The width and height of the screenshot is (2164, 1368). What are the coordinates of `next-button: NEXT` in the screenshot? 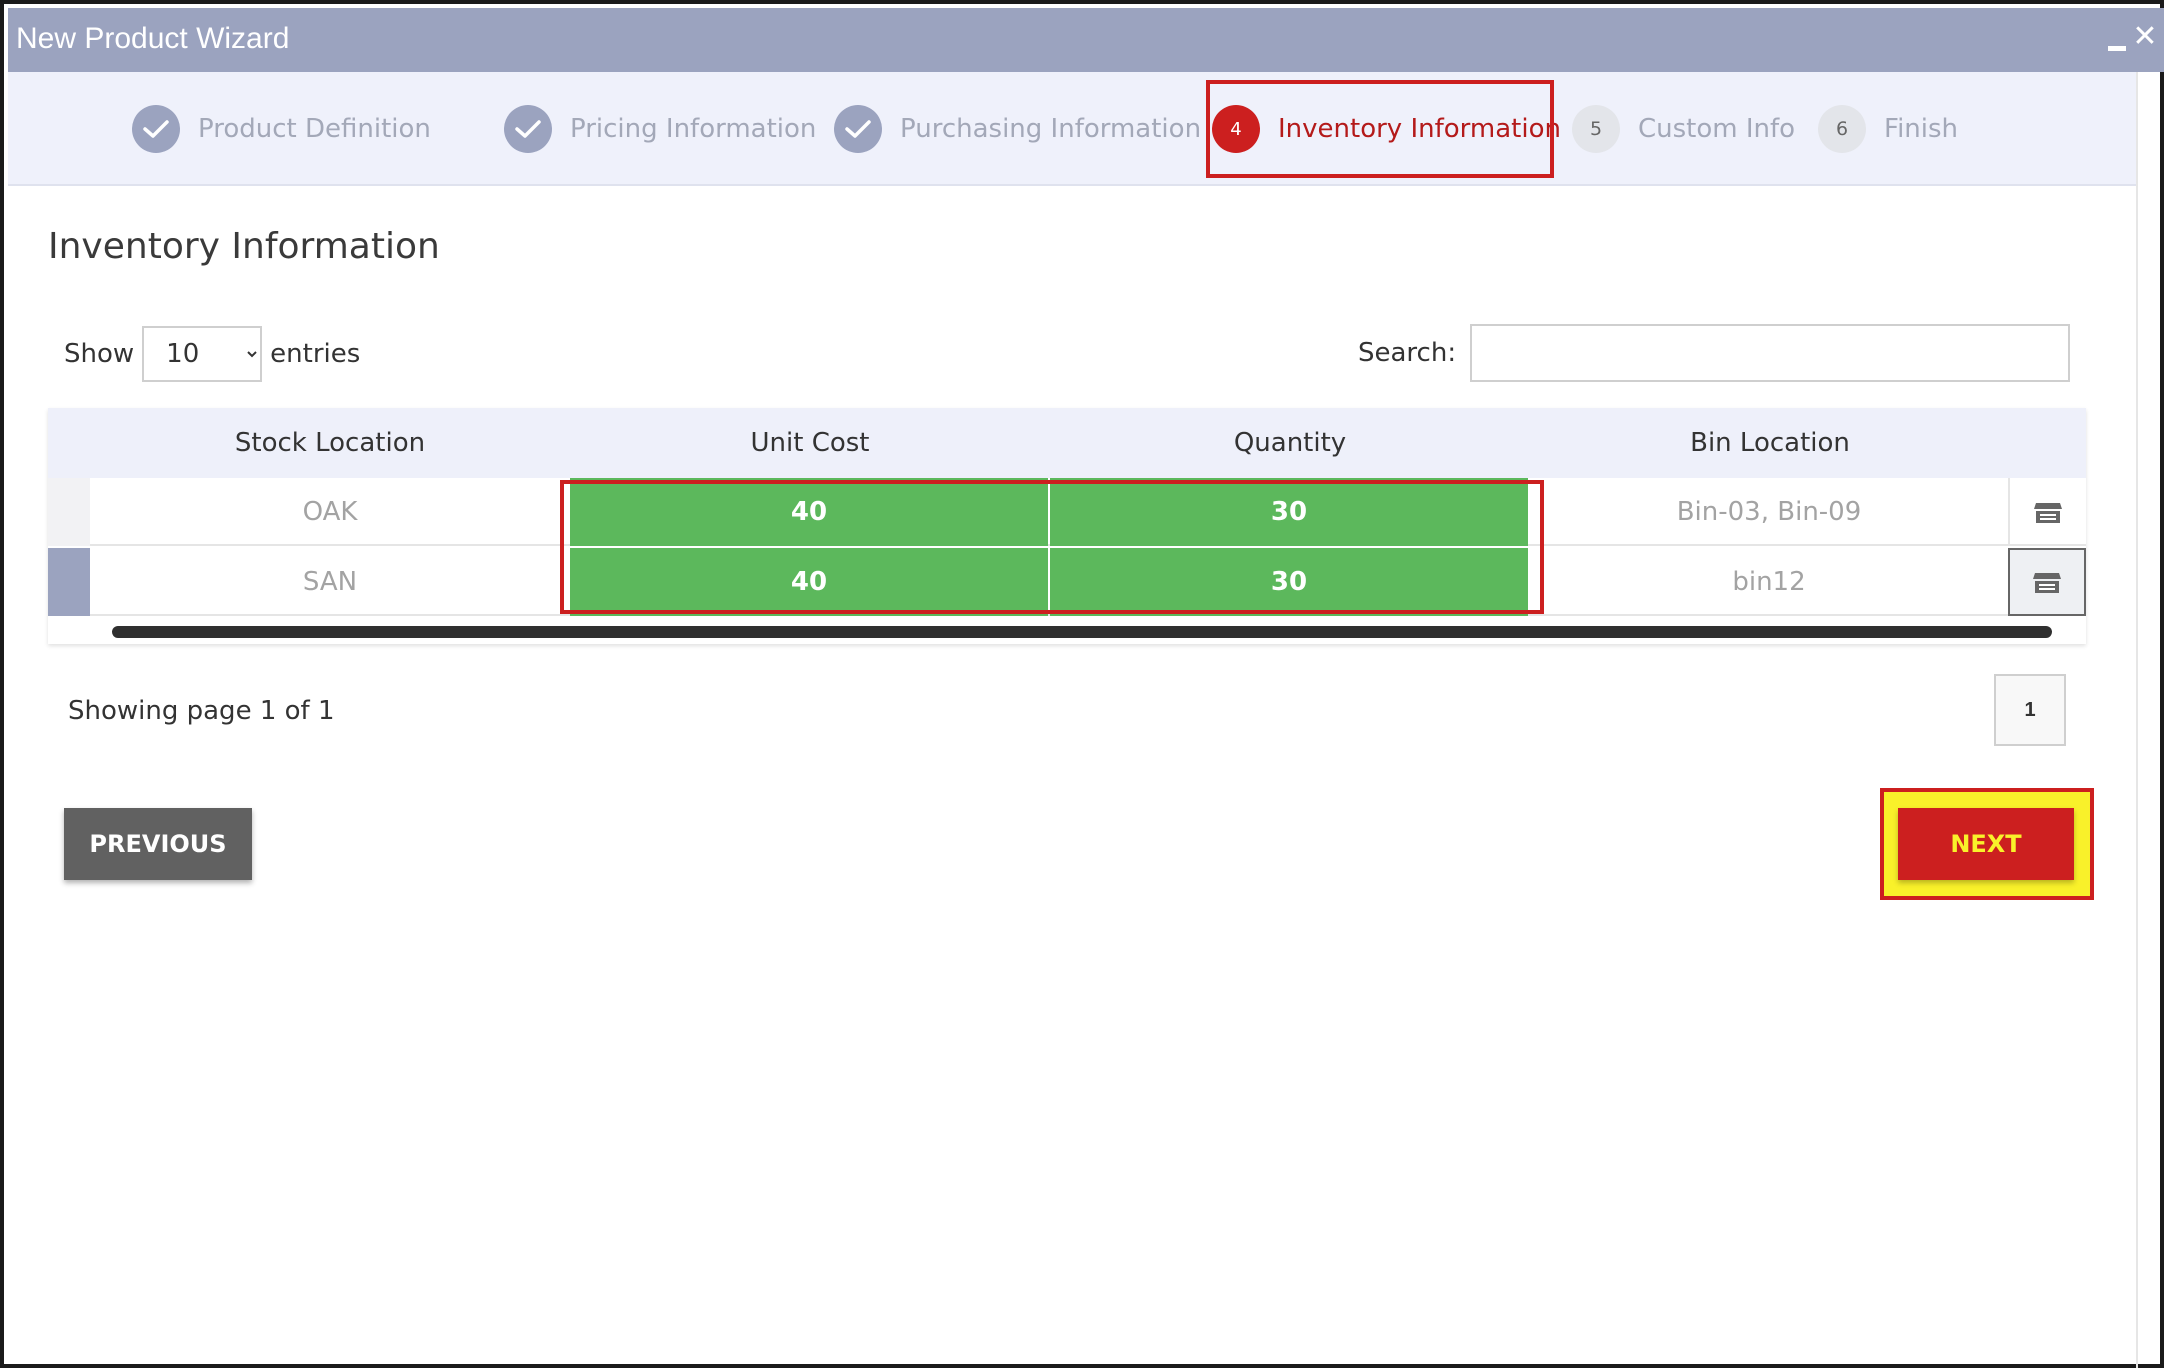 It's located at (1986, 844).